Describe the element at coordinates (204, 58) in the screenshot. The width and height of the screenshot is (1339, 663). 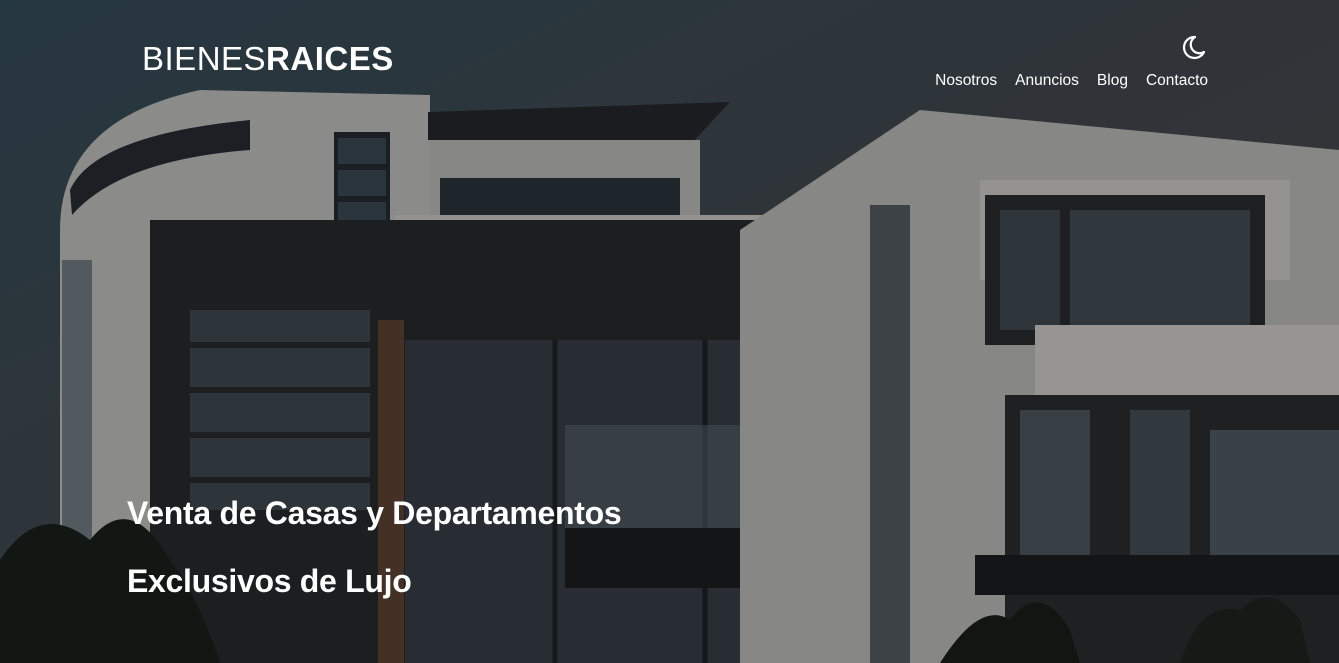
I see `logo-text-light: BIENES` at that location.